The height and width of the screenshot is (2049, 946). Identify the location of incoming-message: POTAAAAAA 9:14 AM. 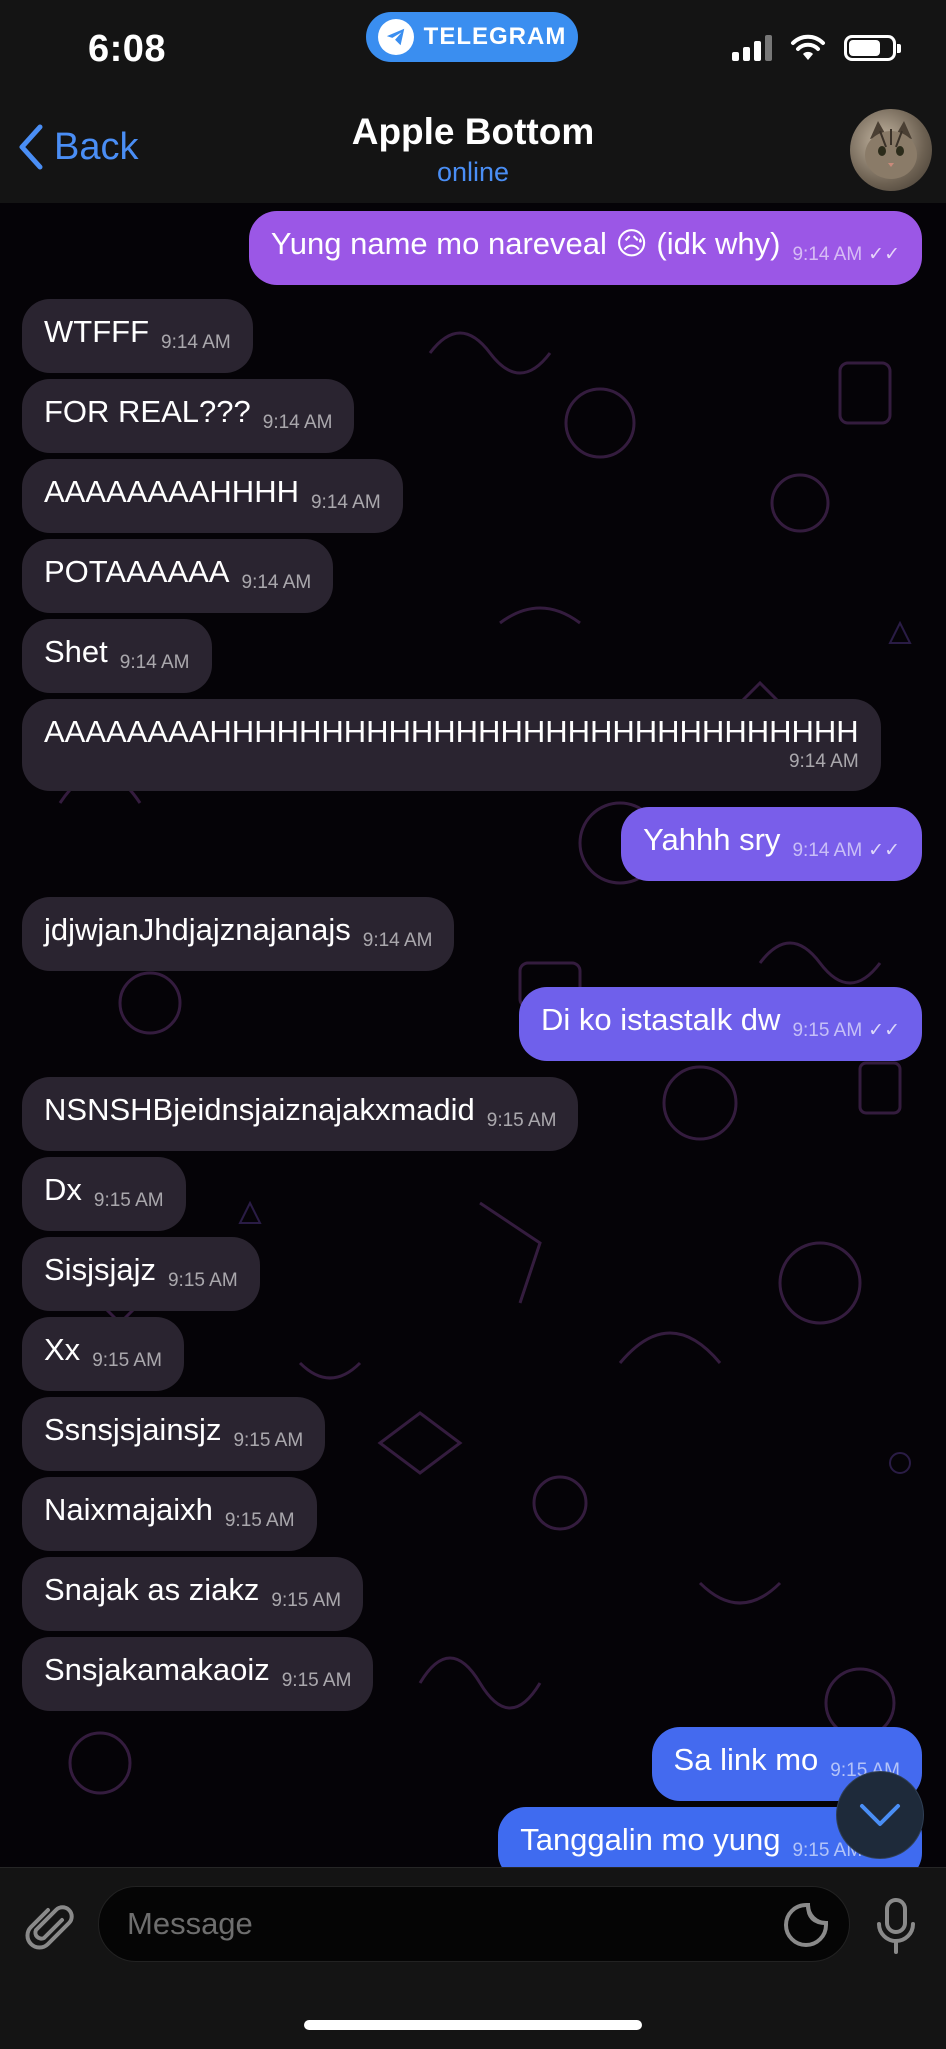
(178, 576).